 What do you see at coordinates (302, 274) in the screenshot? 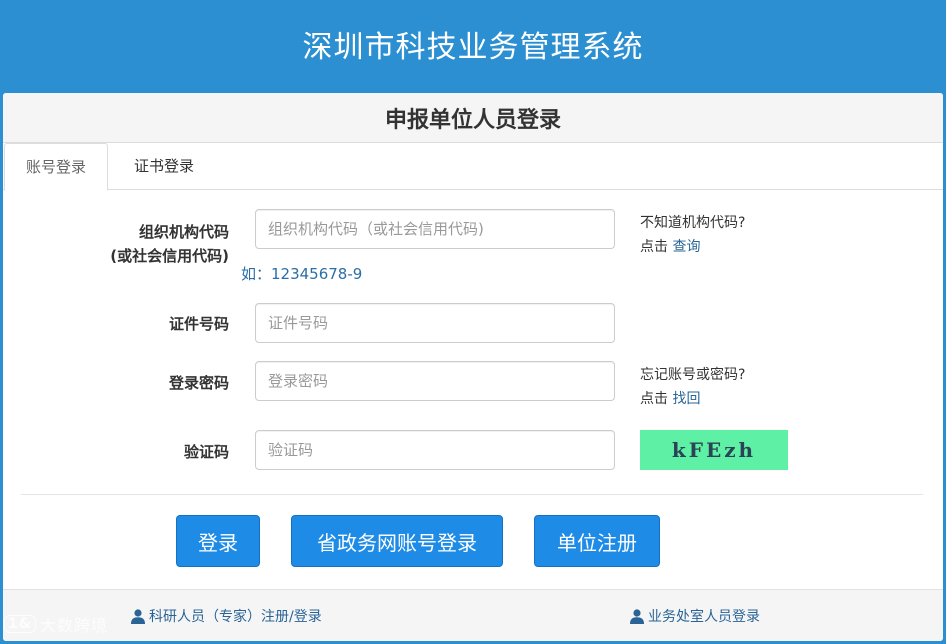
I see `org-code-example: 如：12345678-9` at bounding box center [302, 274].